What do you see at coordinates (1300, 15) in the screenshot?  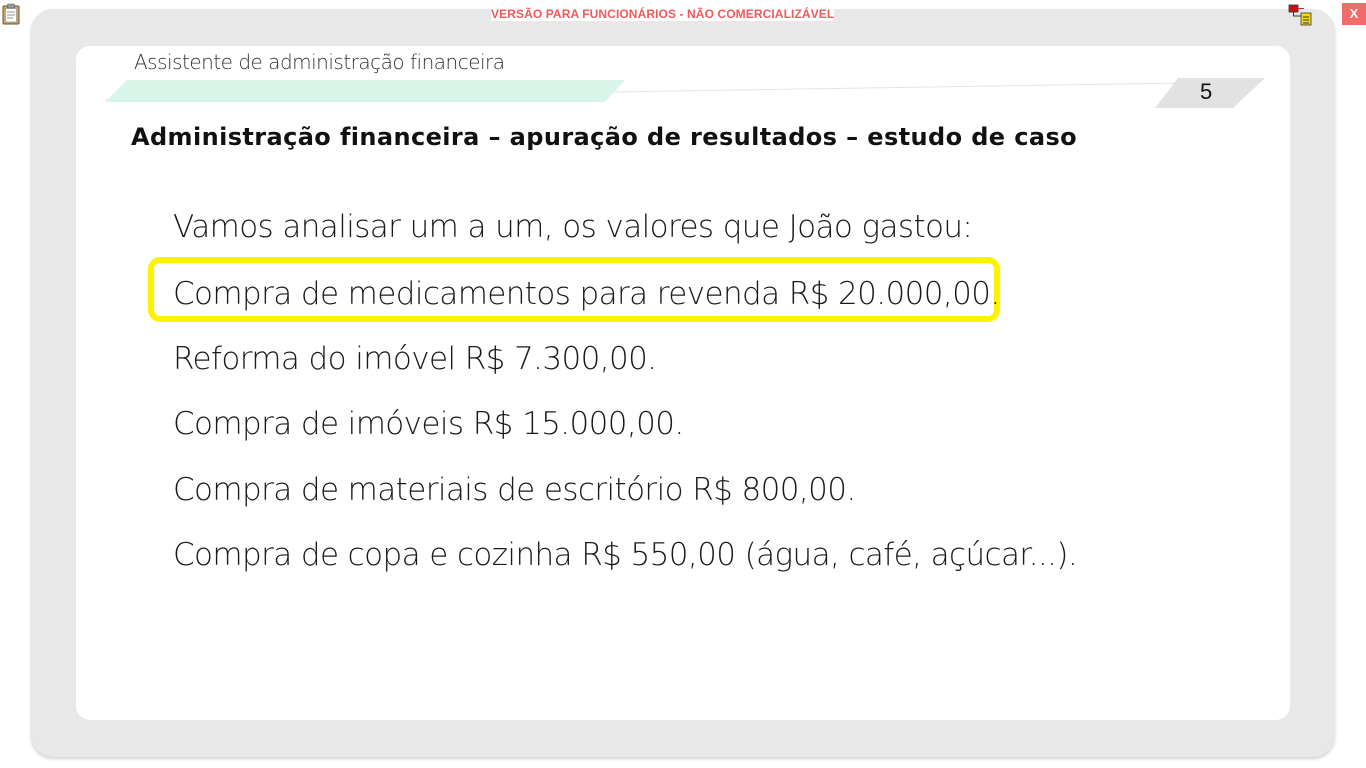 I see `navigation-tree-icon` at bounding box center [1300, 15].